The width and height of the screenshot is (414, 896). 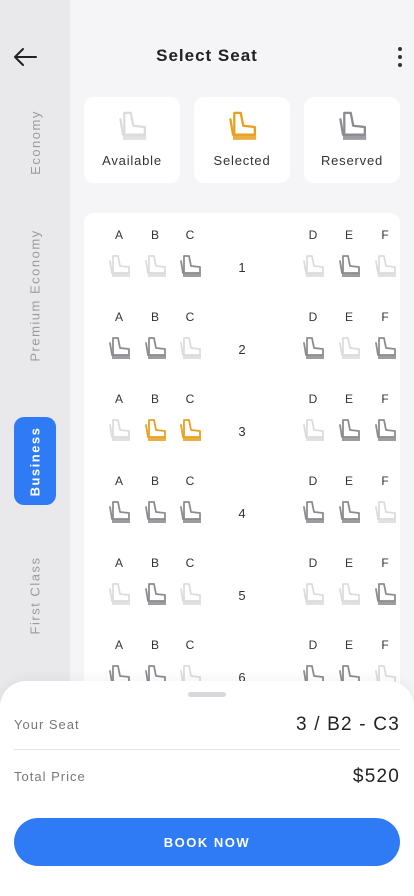 I want to click on seat-1a, so click(x=119, y=267).